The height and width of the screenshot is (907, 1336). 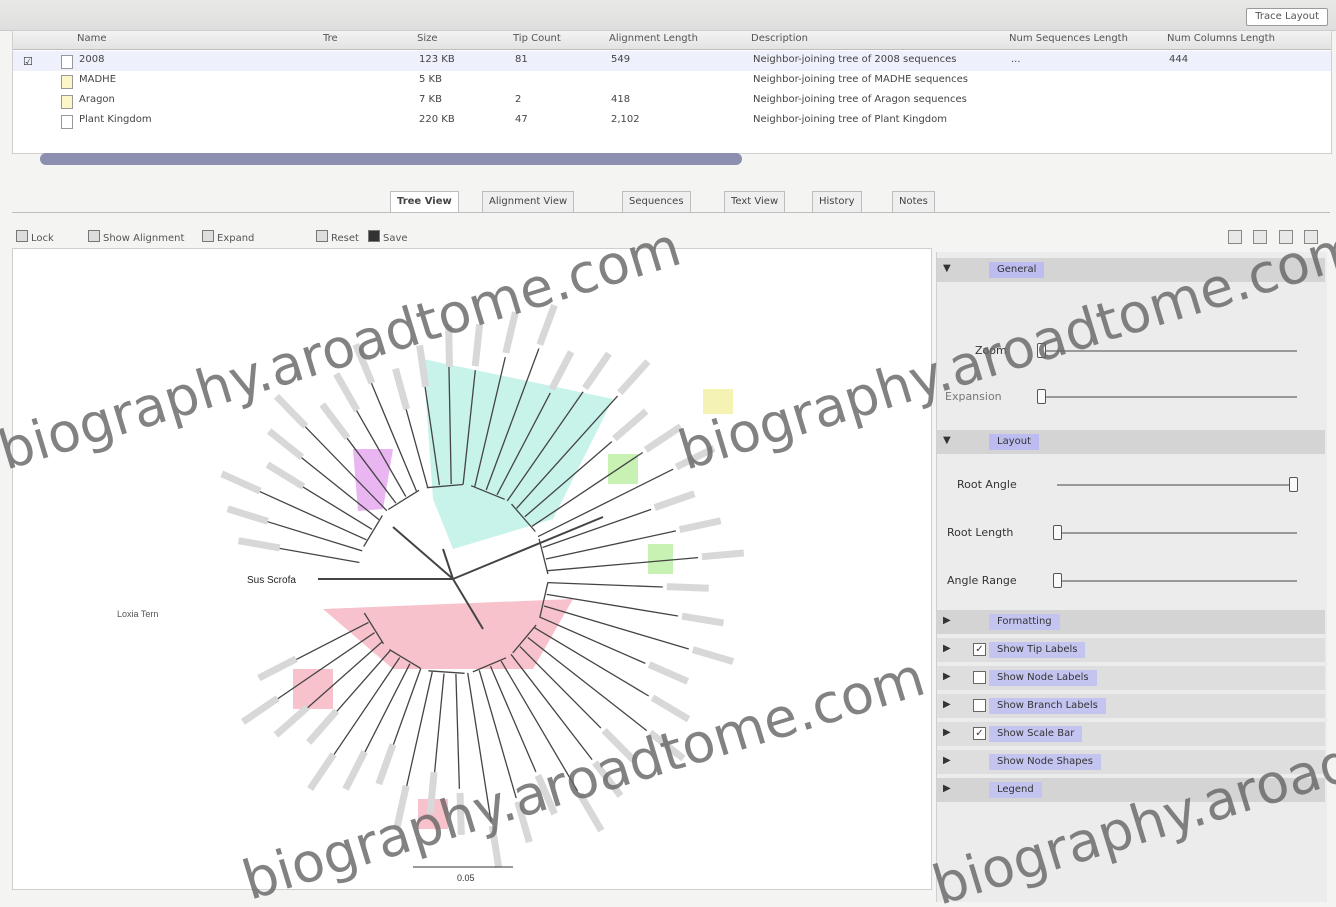 What do you see at coordinates (427, 38) in the screenshot?
I see `col-size: Size` at bounding box center [427, 38].